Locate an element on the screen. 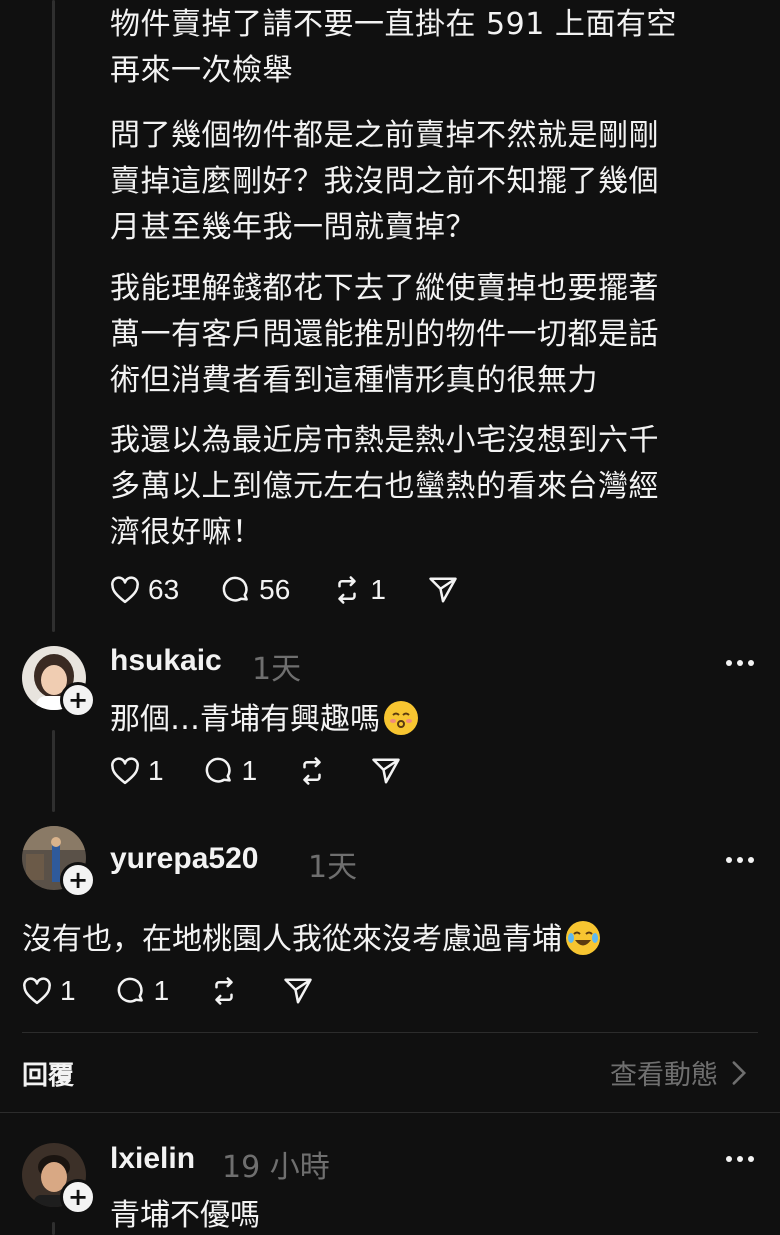 The image size is (780, 1235). comment-count: 56 is located at coordinates (275, 589).